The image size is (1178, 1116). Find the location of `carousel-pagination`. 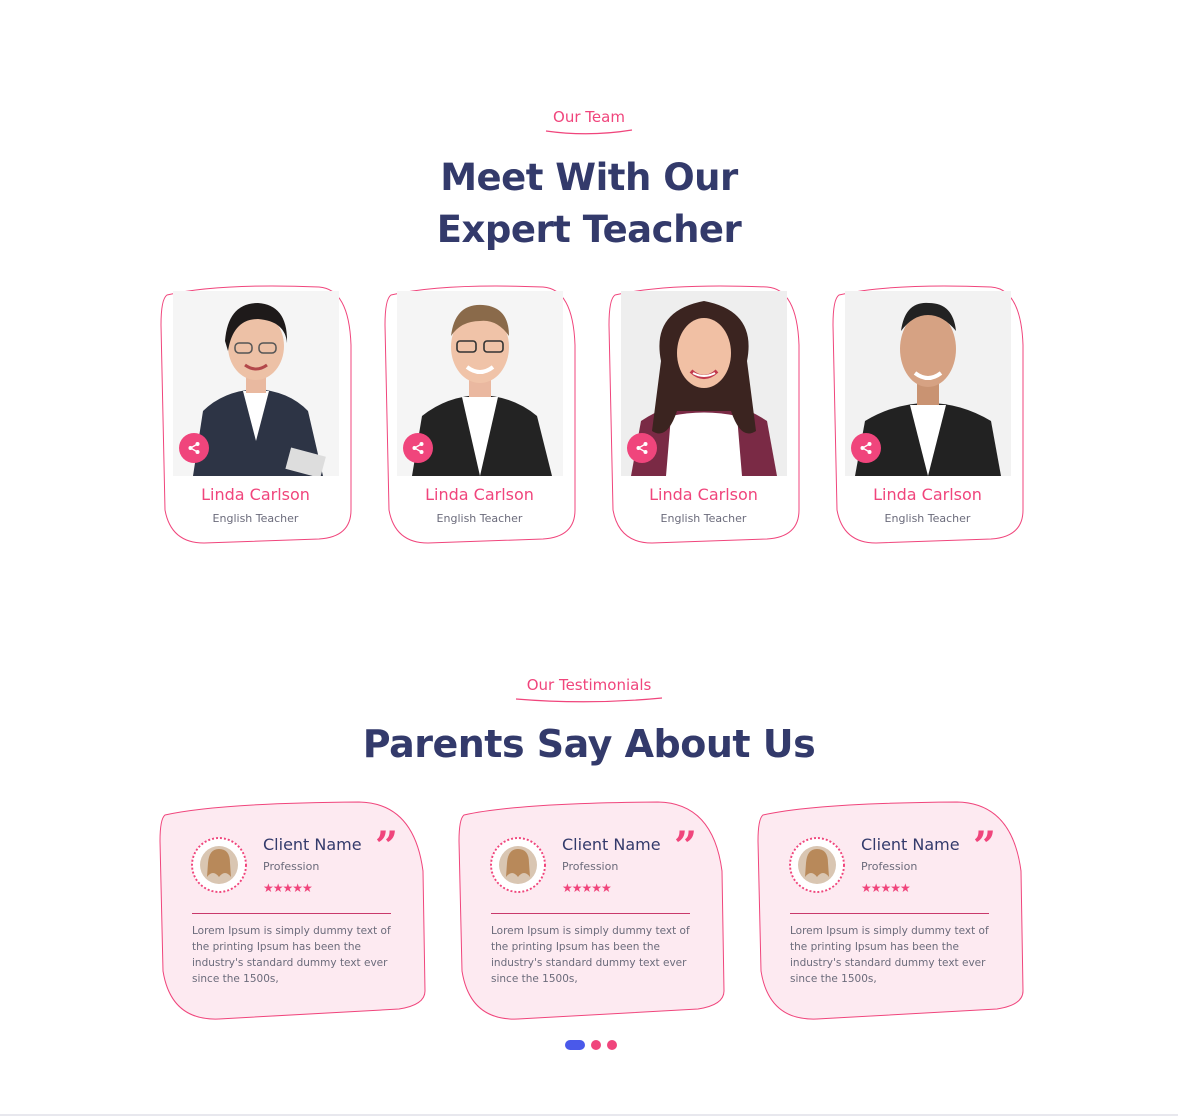

carousel-pagination is located at coordinates (591, 1045).